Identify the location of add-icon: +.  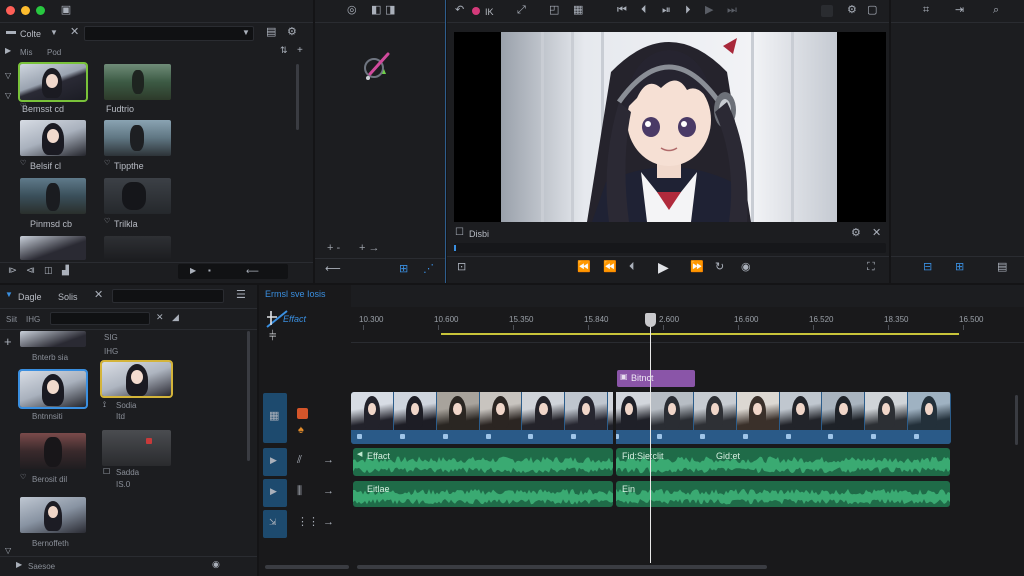
(8, 341).